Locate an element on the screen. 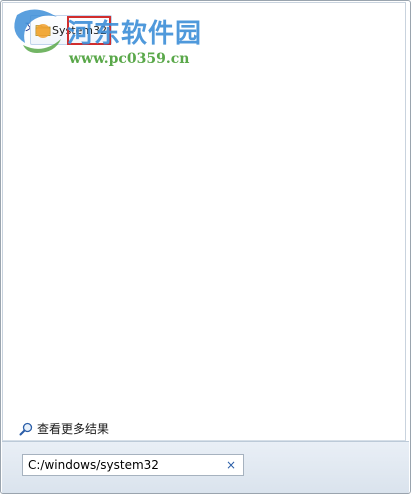 Image resolution: width=411 pixels, height=494 pixels. watermark-logo is located at coordinates (37, 31).